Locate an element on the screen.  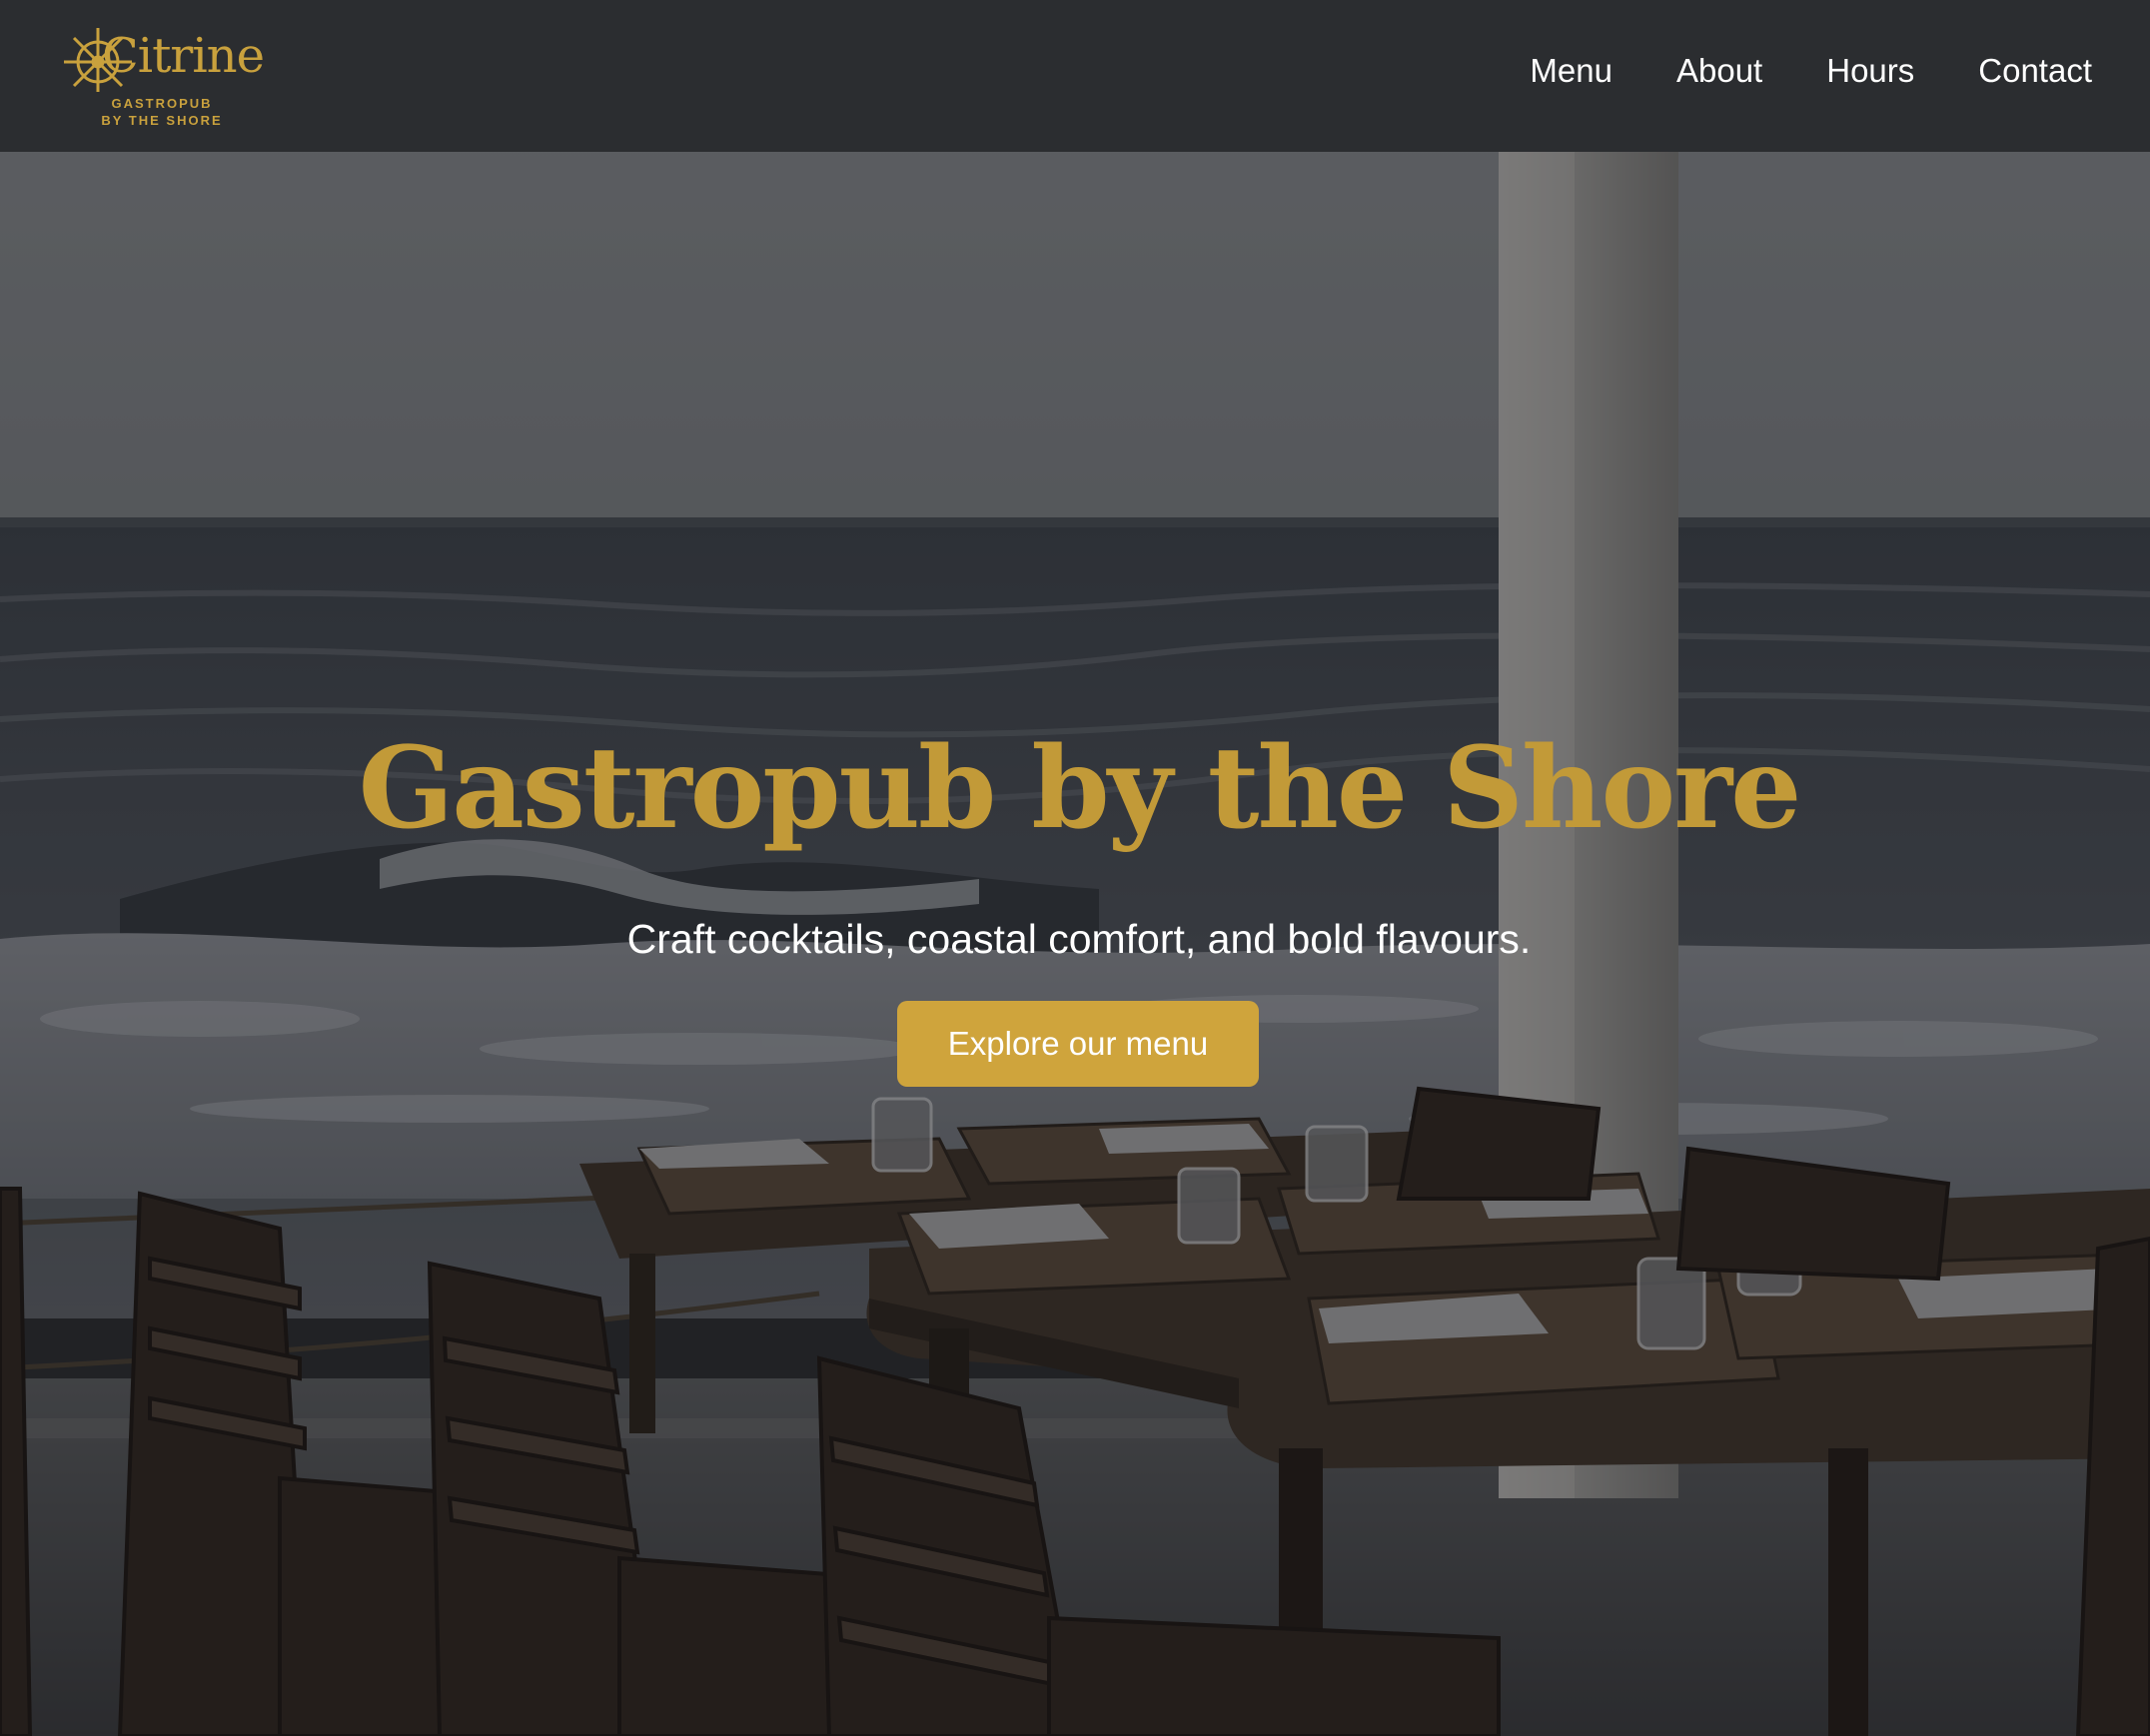
explore-menu-button: Explore our menu is located at coordinates (1078, 1044).